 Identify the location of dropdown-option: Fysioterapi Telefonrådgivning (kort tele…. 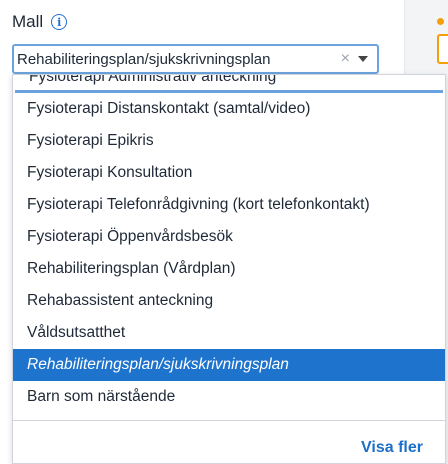
(229, 205).